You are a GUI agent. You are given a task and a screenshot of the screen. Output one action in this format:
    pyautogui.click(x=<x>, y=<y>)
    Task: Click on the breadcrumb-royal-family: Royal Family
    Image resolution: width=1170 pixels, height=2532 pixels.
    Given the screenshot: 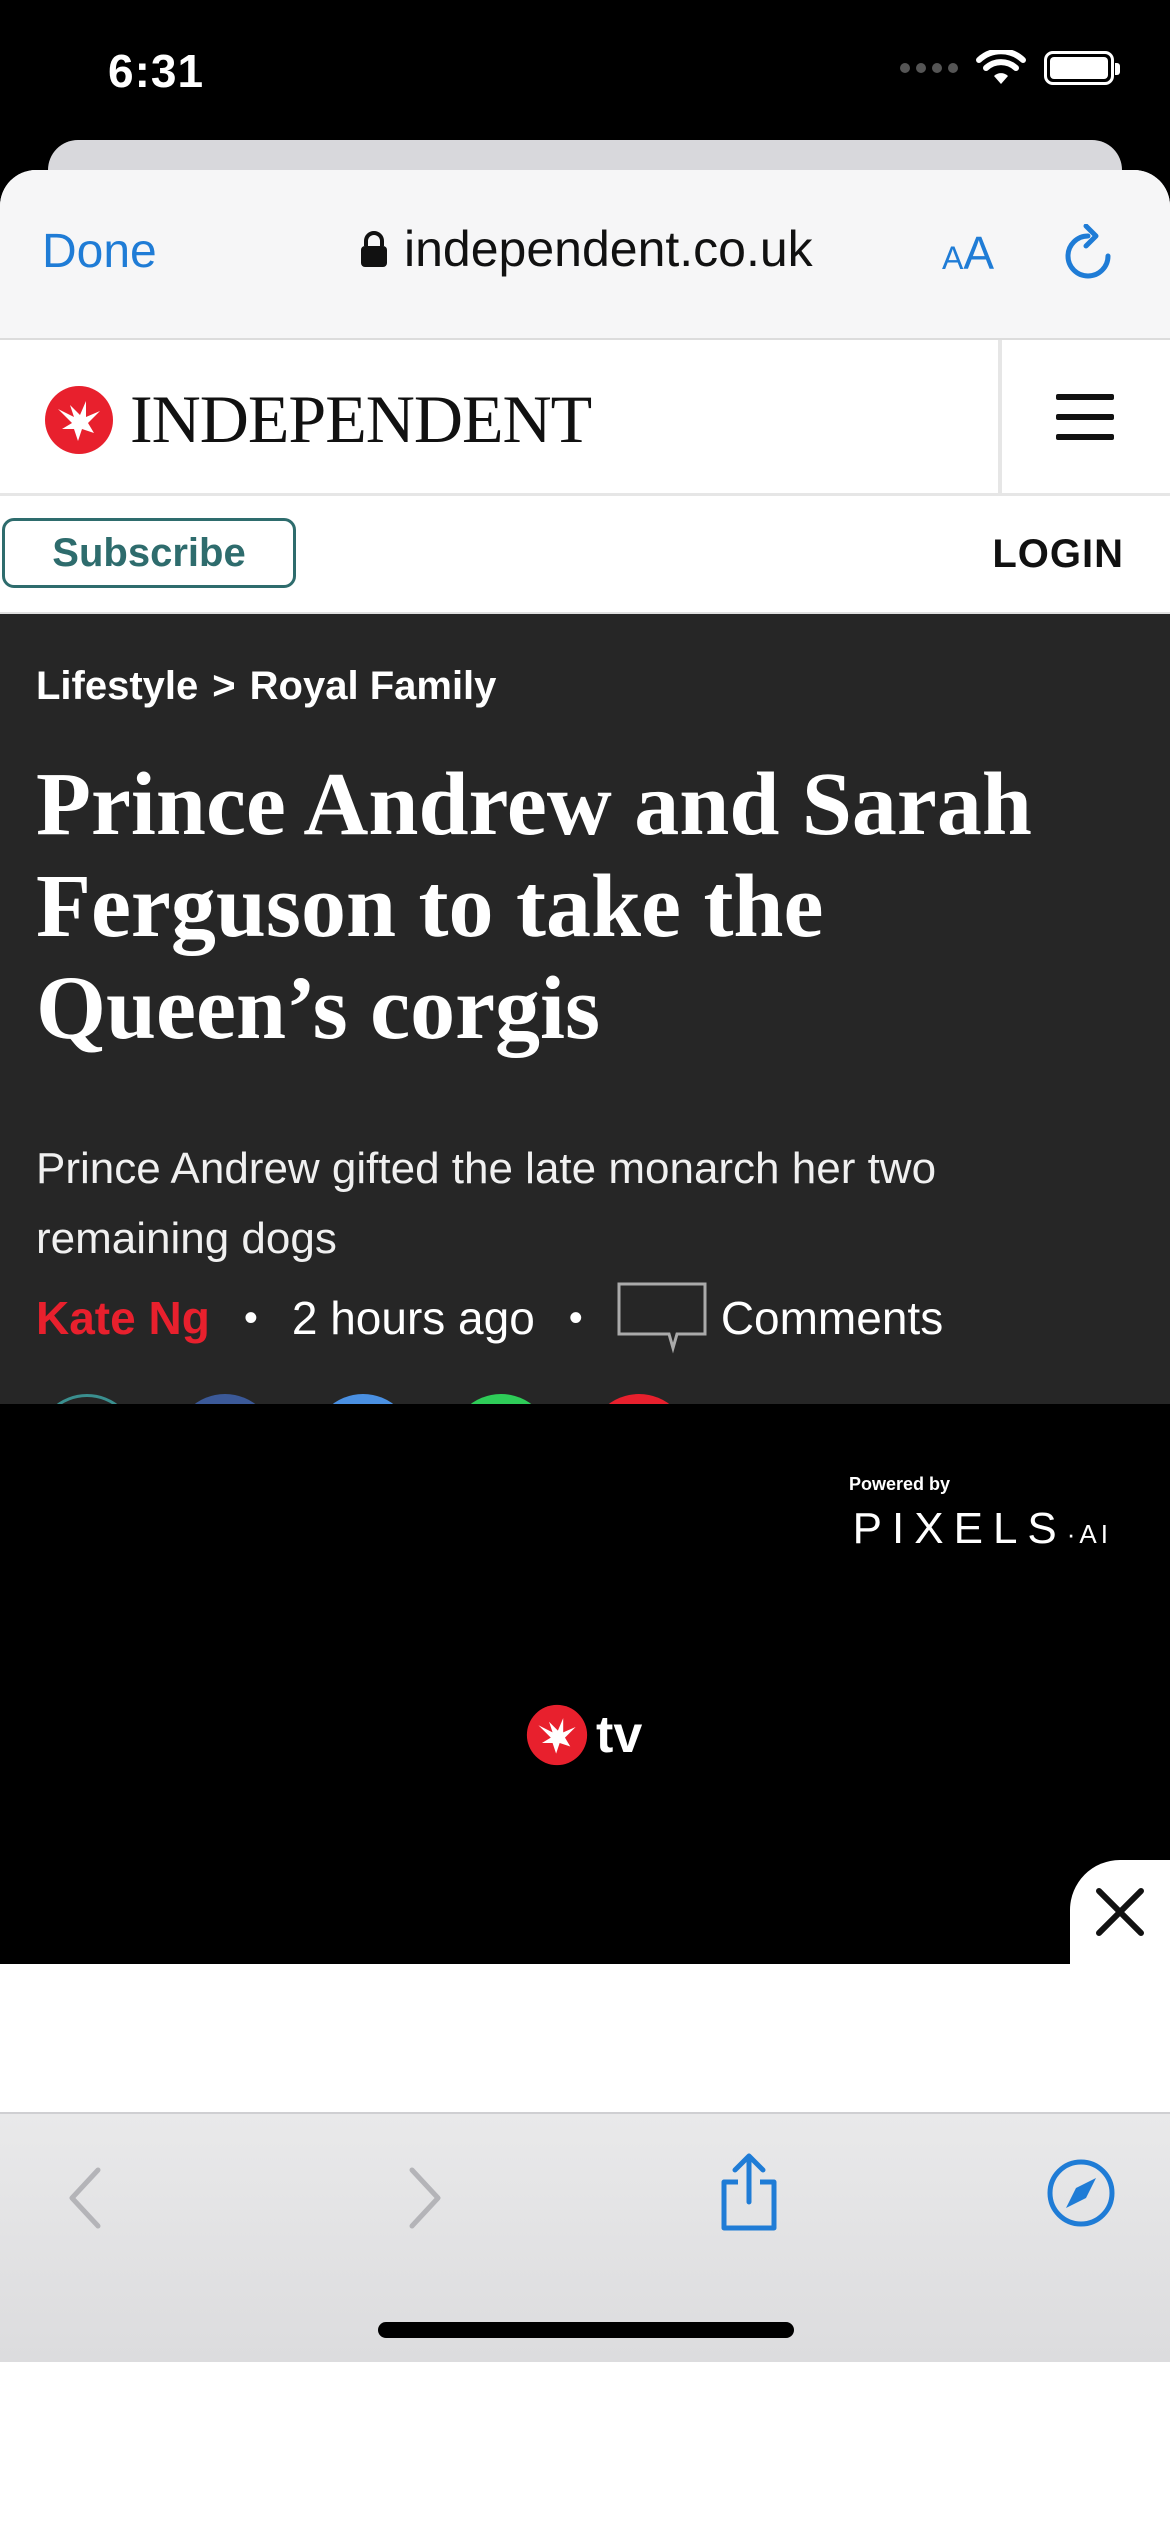 What is the action you would take?
    pyautogui.click(x=373, y=686)
    